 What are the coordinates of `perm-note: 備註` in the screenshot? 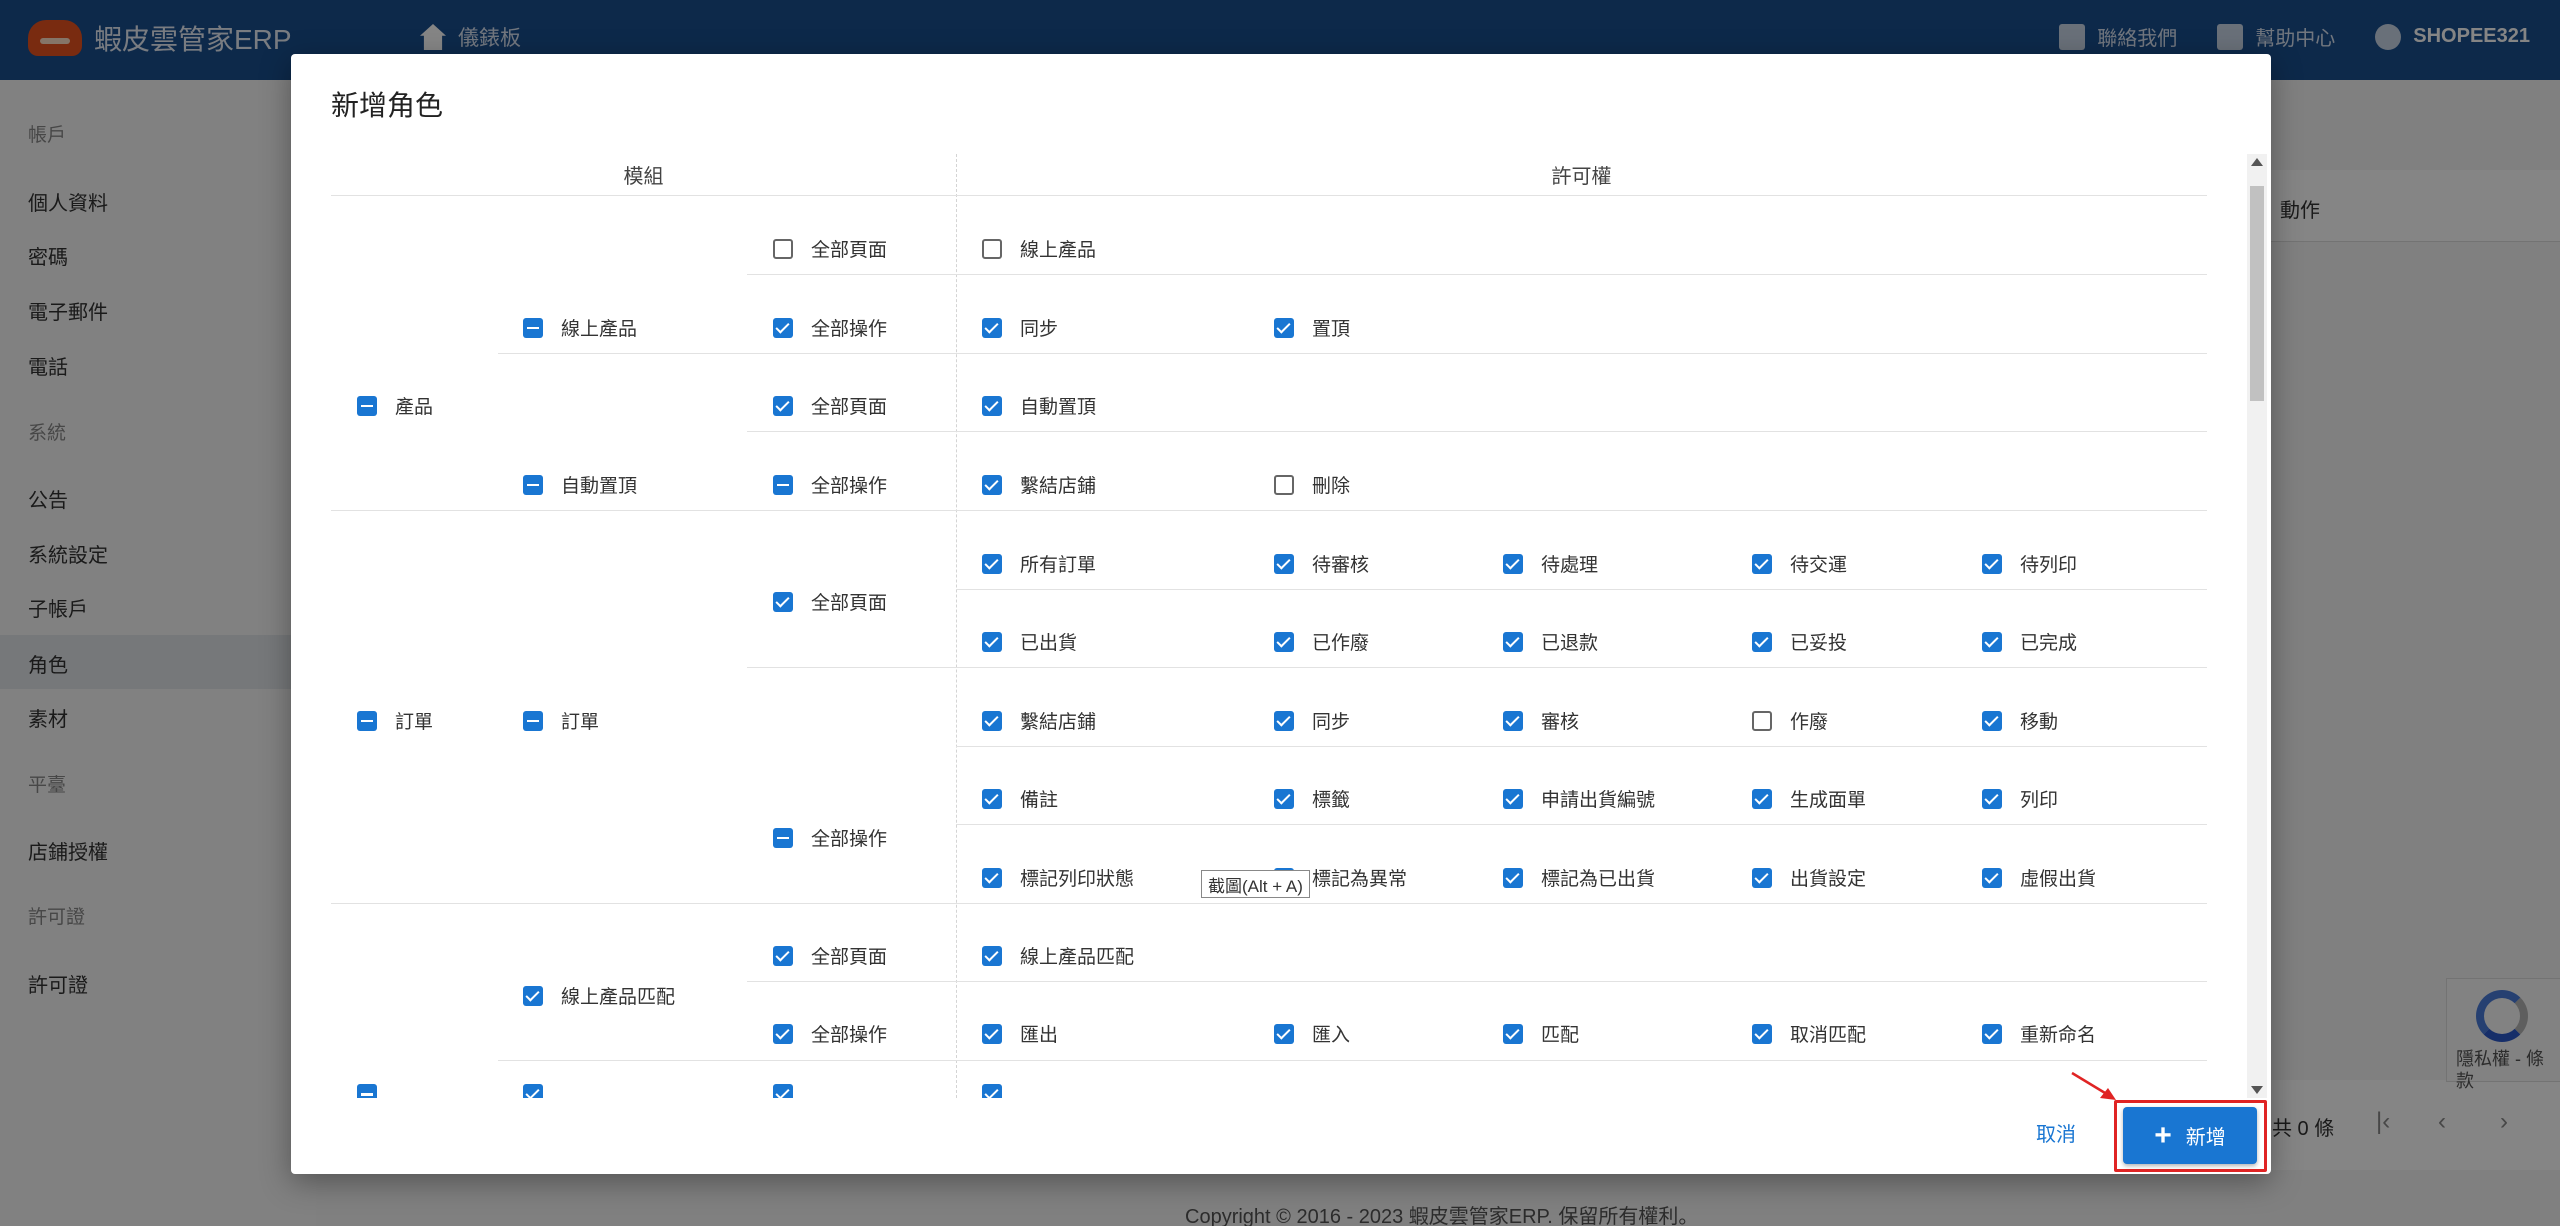 It's located at (1020, 798).